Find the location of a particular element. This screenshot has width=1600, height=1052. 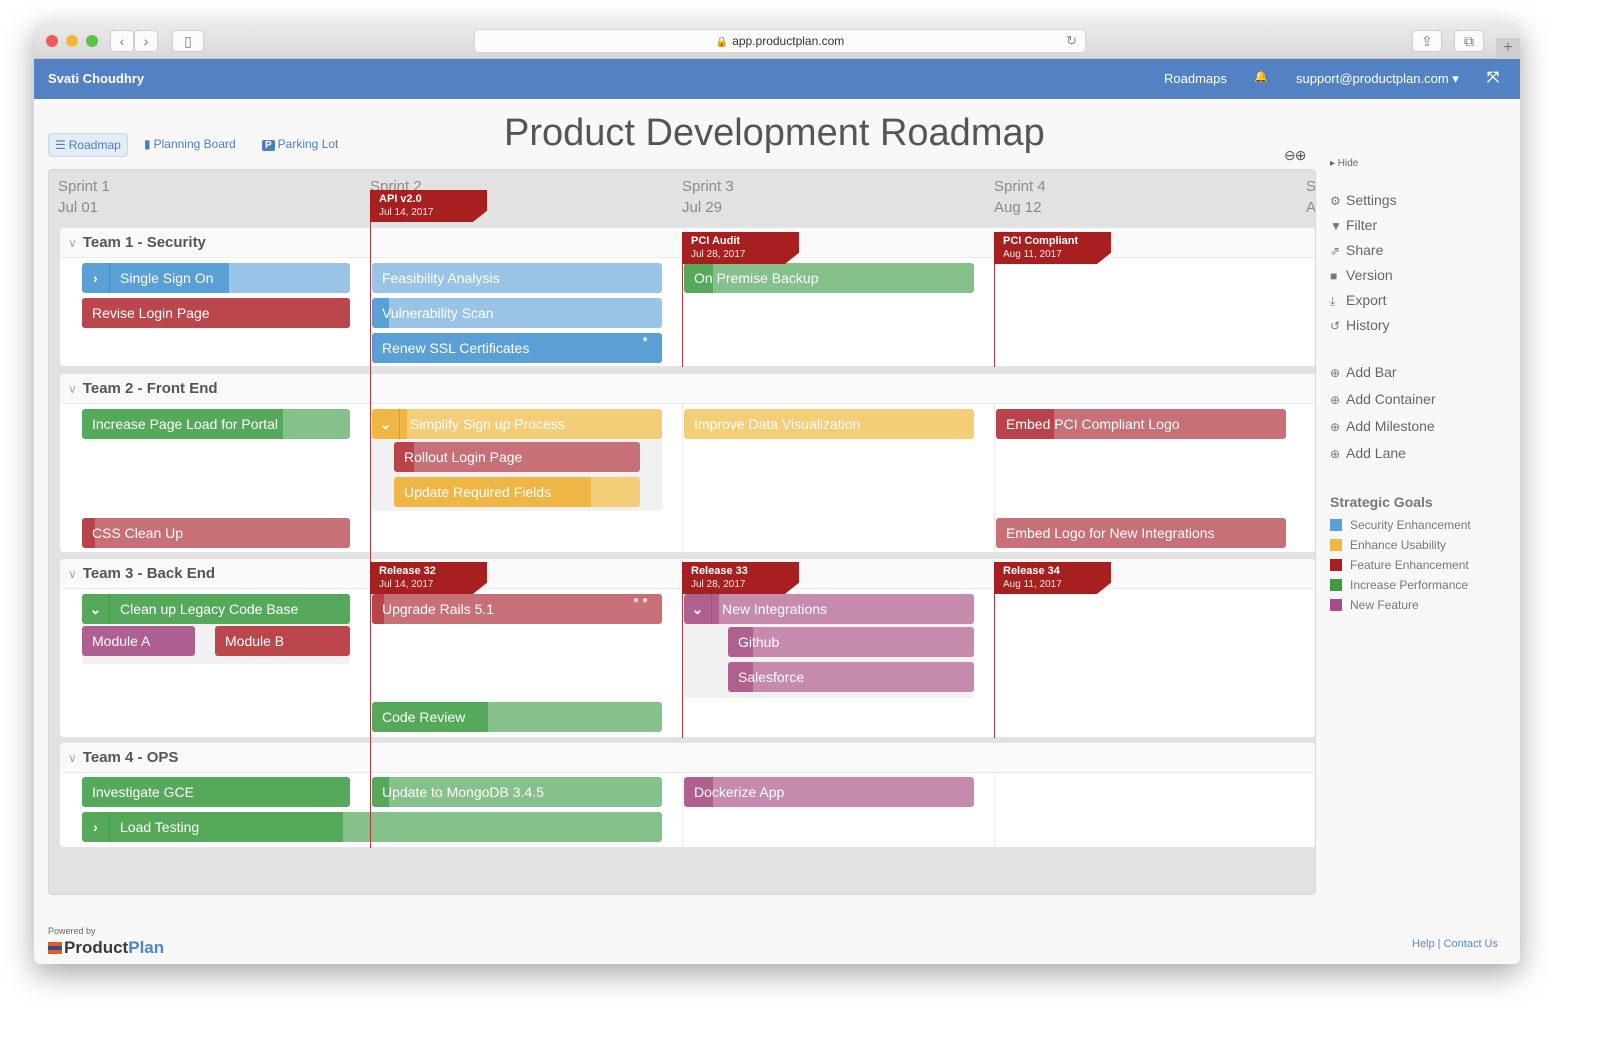

add-milestone-button: ⊕ Add Milestone is located at coordinates (1382, 426).